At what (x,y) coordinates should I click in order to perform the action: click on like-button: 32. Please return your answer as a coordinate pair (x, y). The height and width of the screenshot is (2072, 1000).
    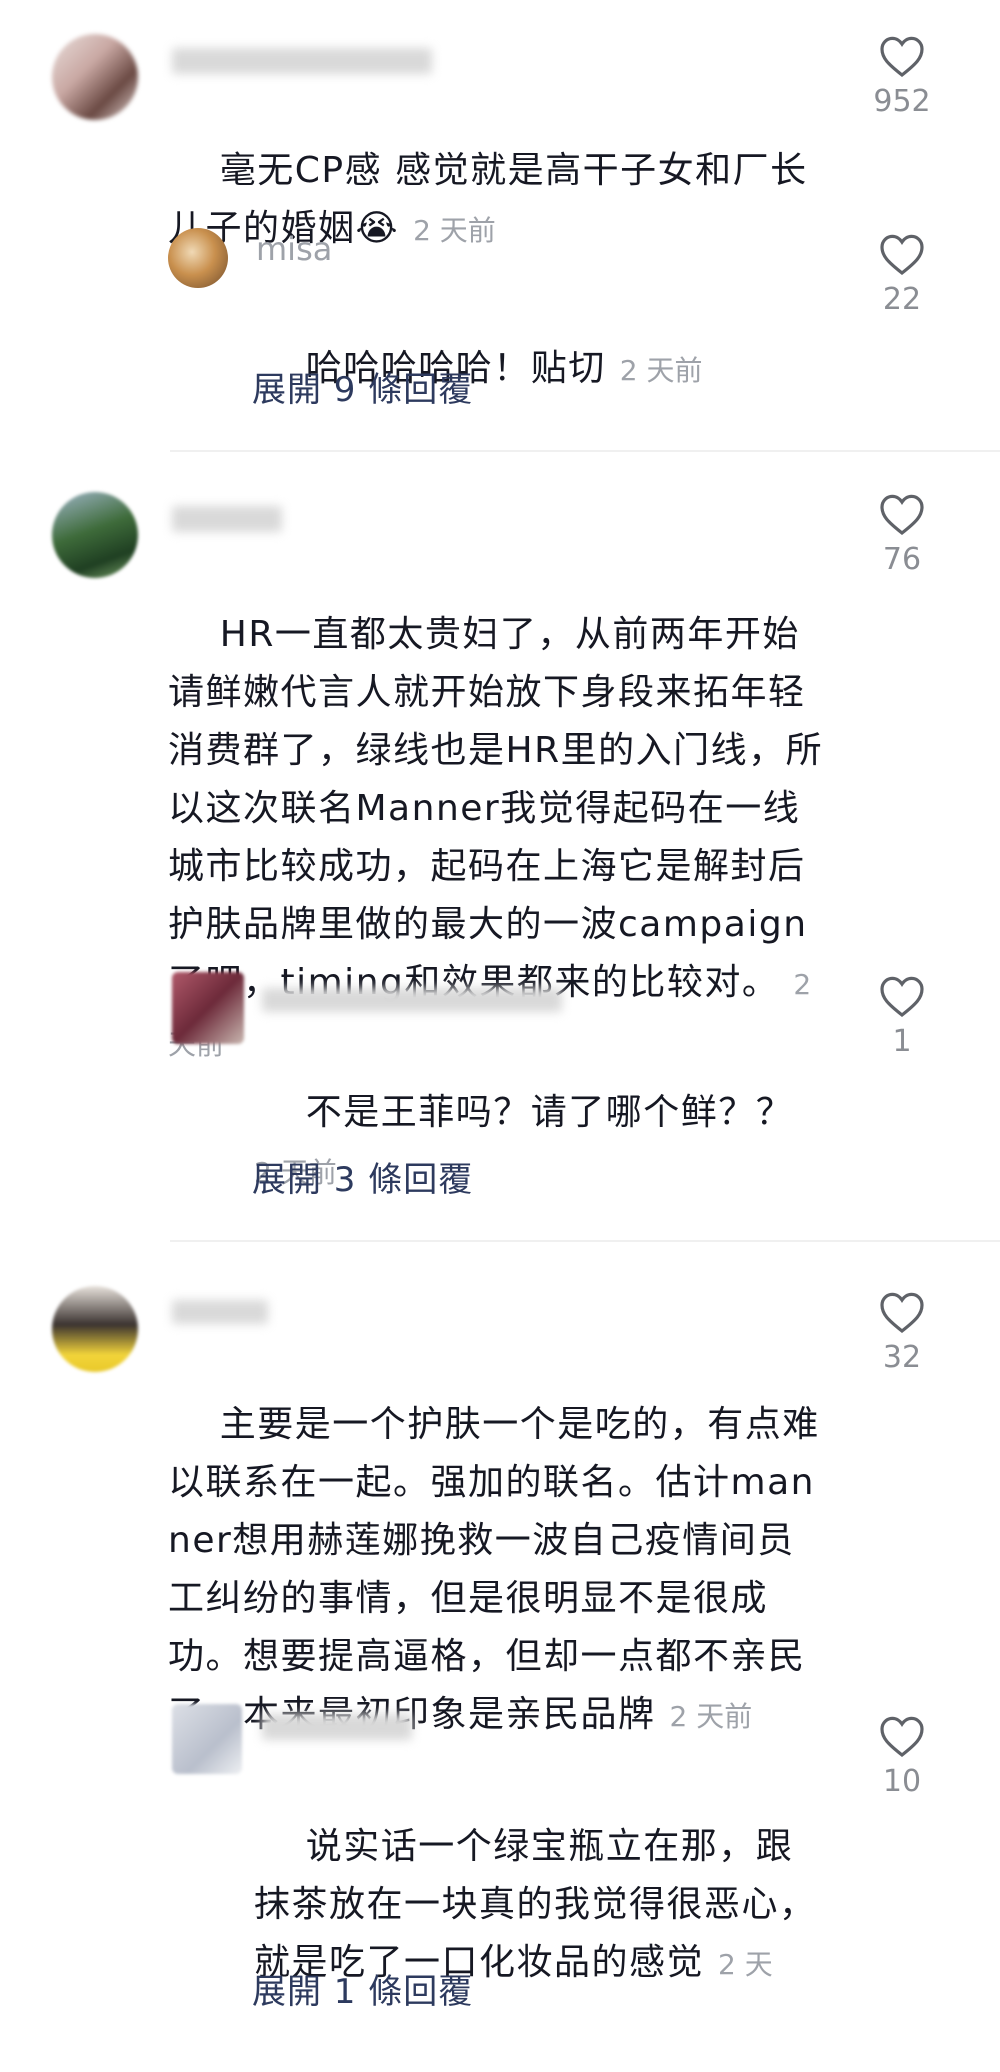
    Looking at the image, I should click on (902, 1332).